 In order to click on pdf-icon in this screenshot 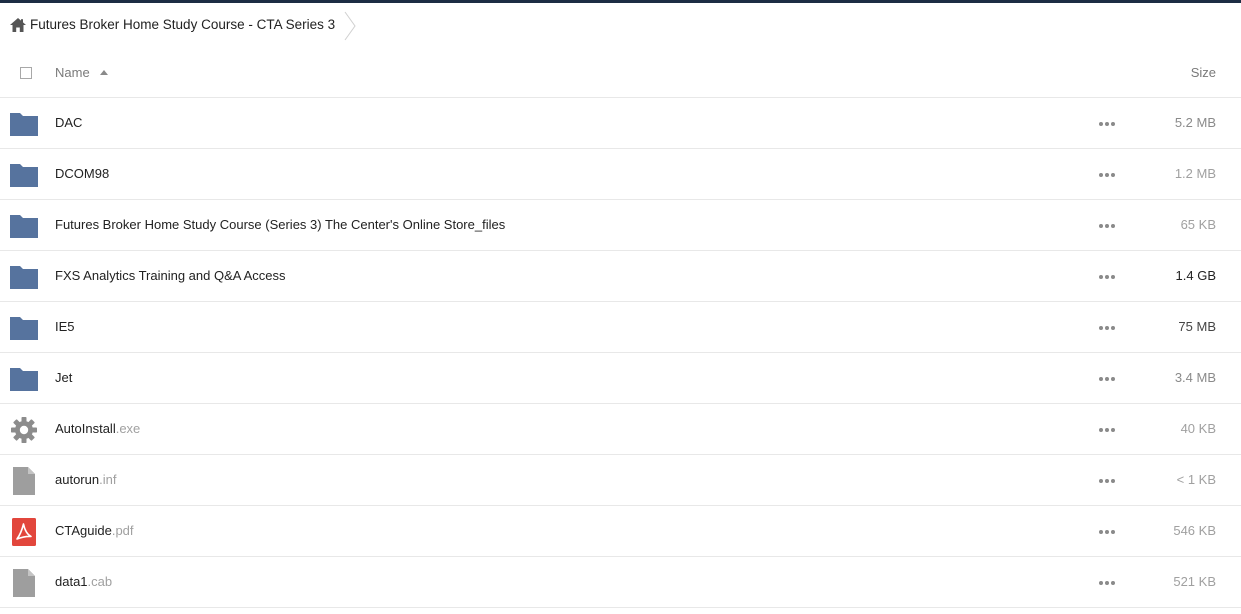, I will do `click(24, 532)`.